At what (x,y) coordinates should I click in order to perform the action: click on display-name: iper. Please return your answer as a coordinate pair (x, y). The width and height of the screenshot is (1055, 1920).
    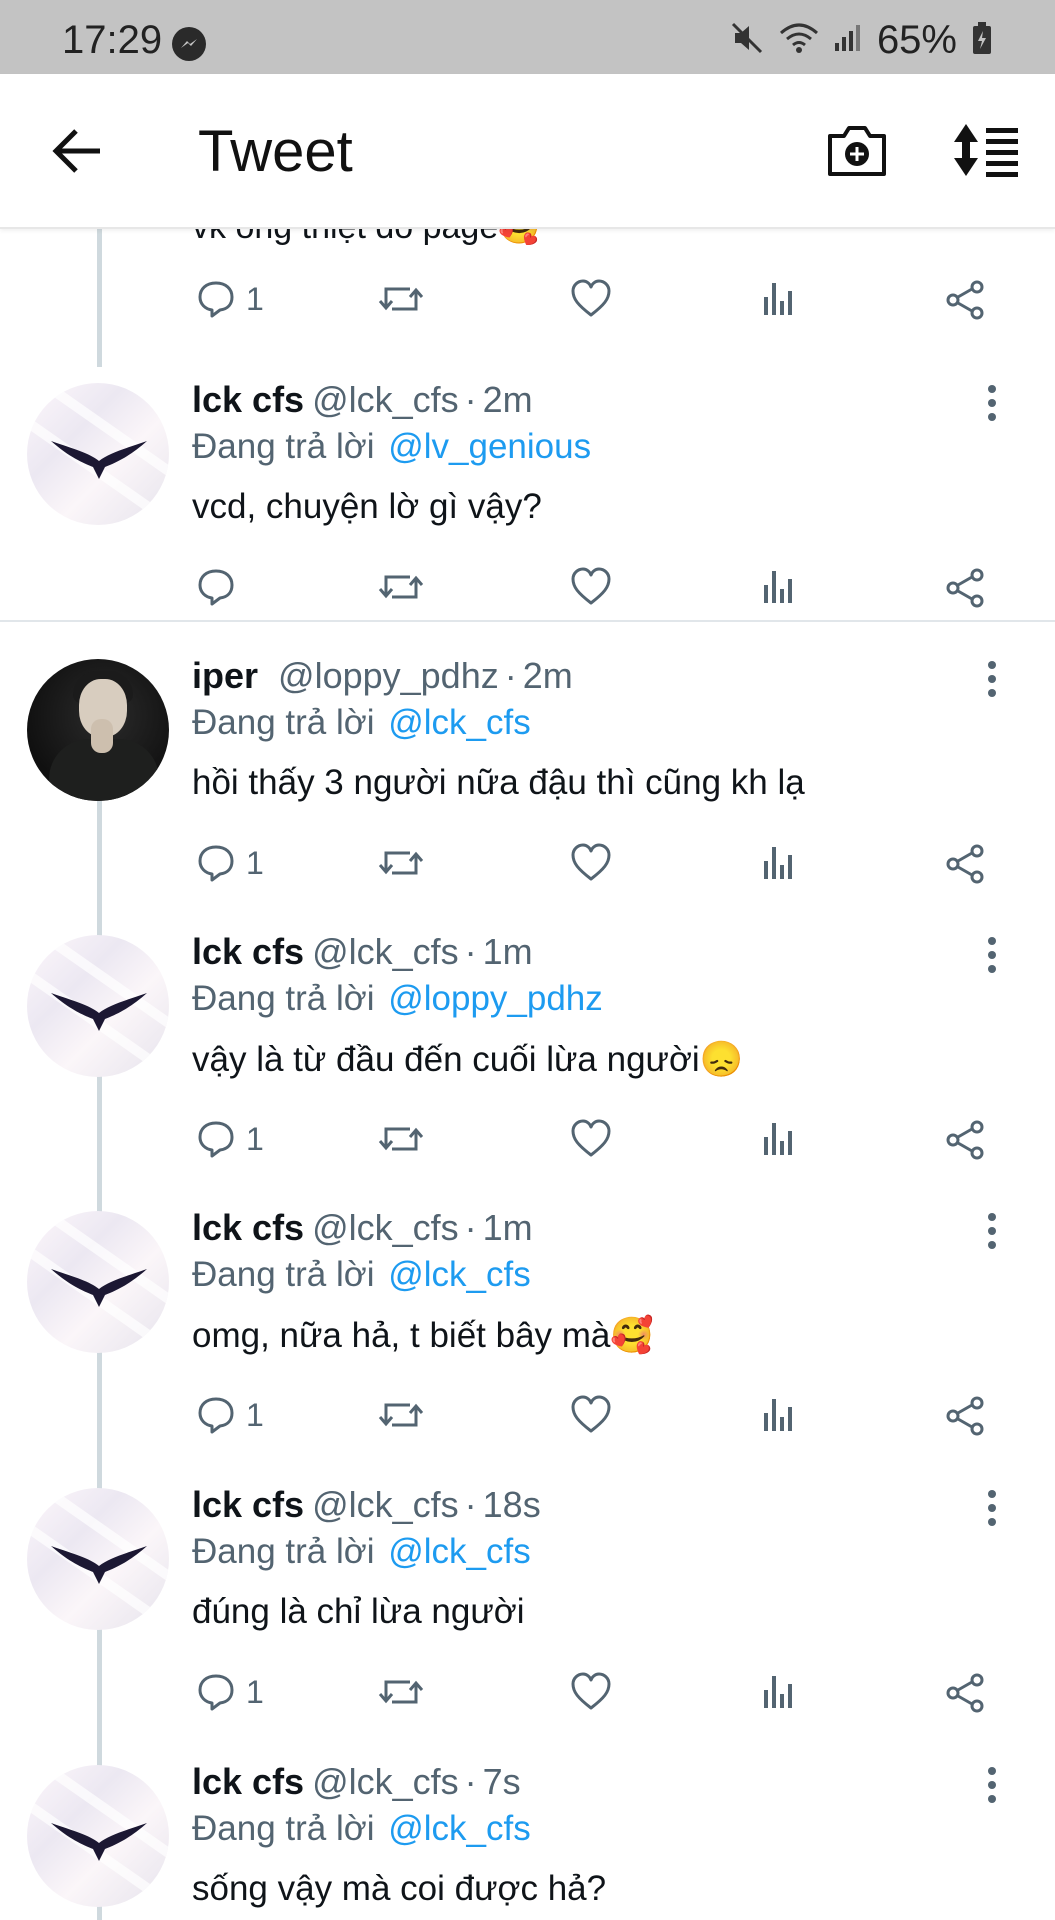
    Looking at the image, I should click on (225, 675).